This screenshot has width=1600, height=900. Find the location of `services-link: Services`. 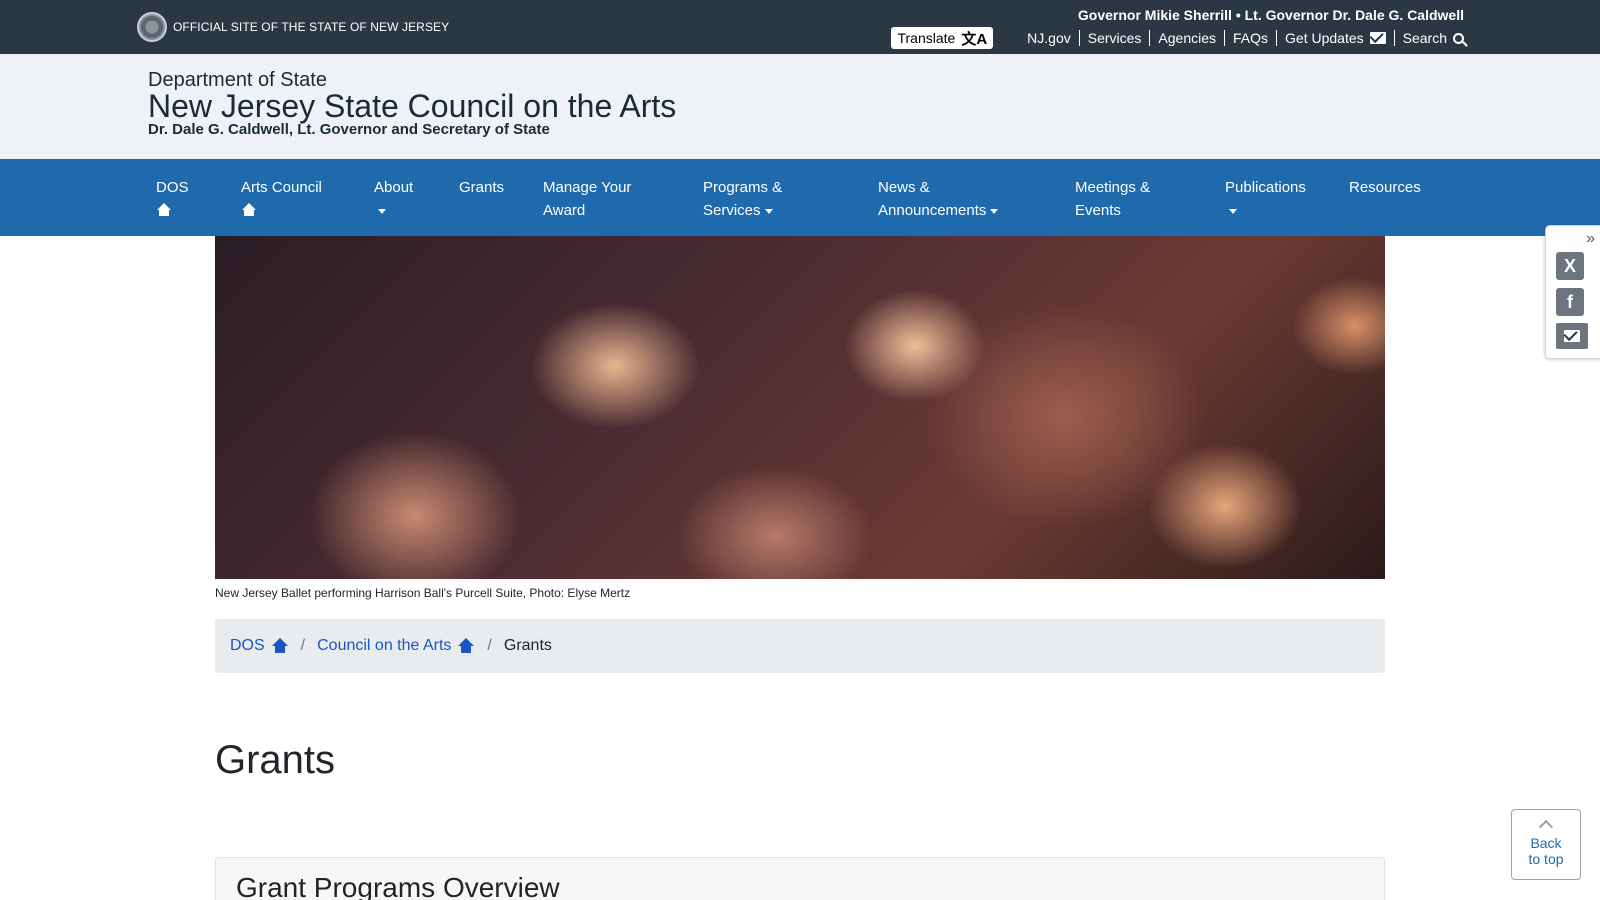

services-link: Services is located at coordinates (1115, 38).